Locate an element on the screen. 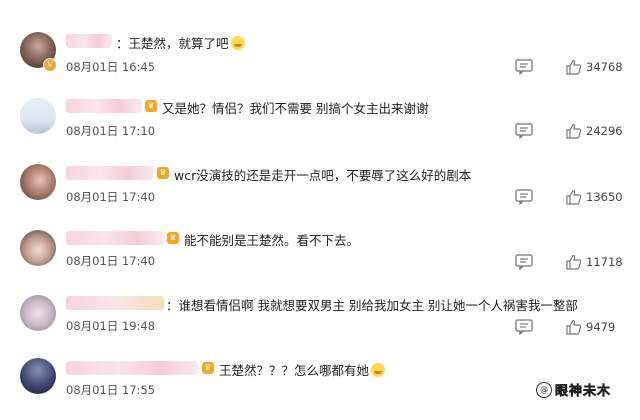 This screenshot has width=640, height=420. like-count: 9479 is located at coordinates (601, 327).